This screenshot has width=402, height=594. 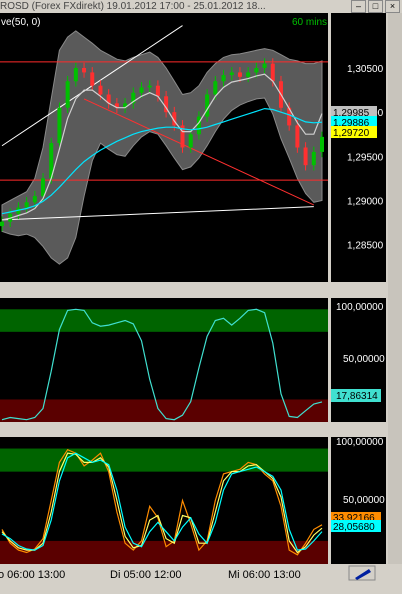 What do you see at coordinates (364, 359) in the screenshot?
I see `osc1-tick: 50,00000` at bounding box center [364, 359].